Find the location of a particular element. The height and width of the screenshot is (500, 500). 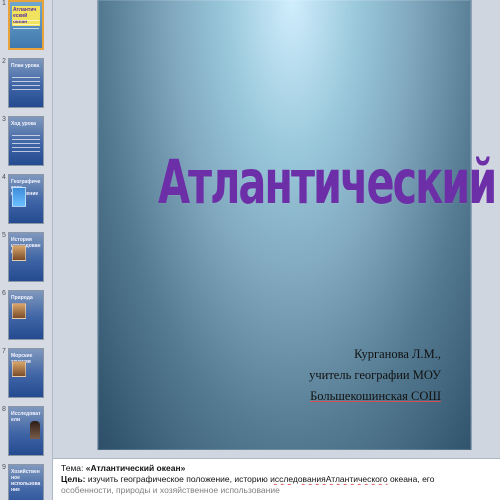

thumbnail-number: 6 is located at coordinates (4, 293).